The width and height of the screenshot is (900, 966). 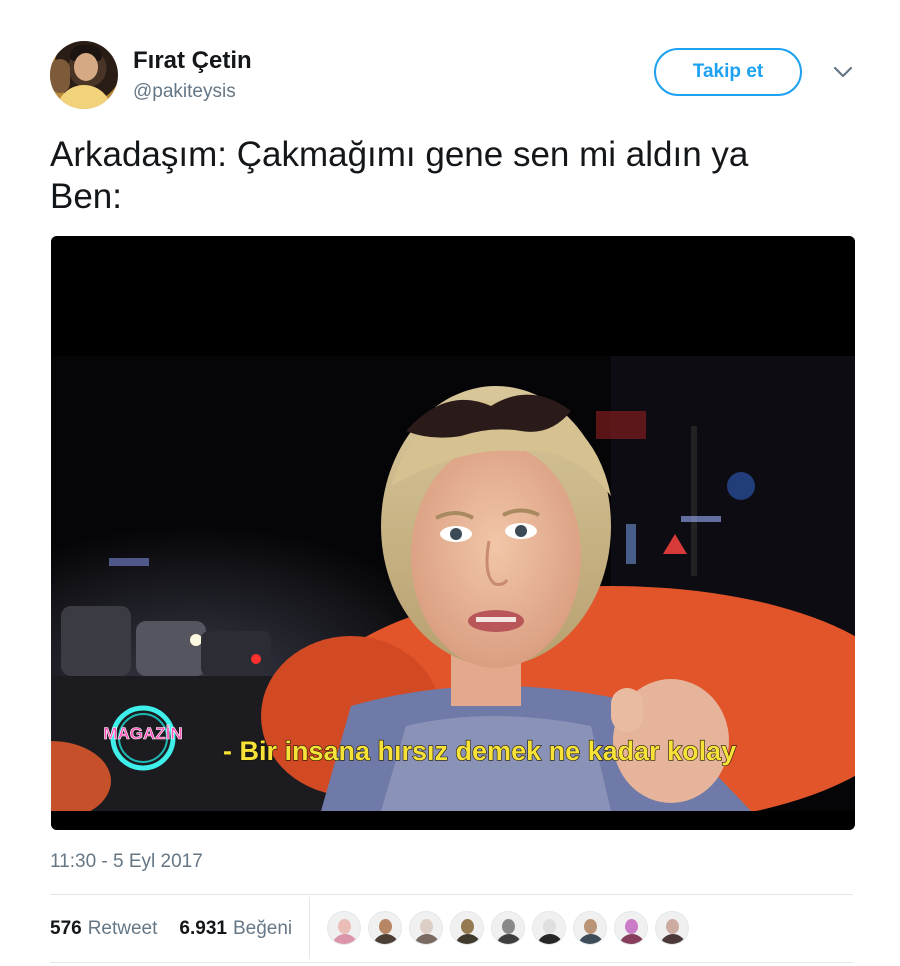 I want to click on tweet-timestamp: 11:30 - 5 Eyl 2017, so click(x=126, y=862).